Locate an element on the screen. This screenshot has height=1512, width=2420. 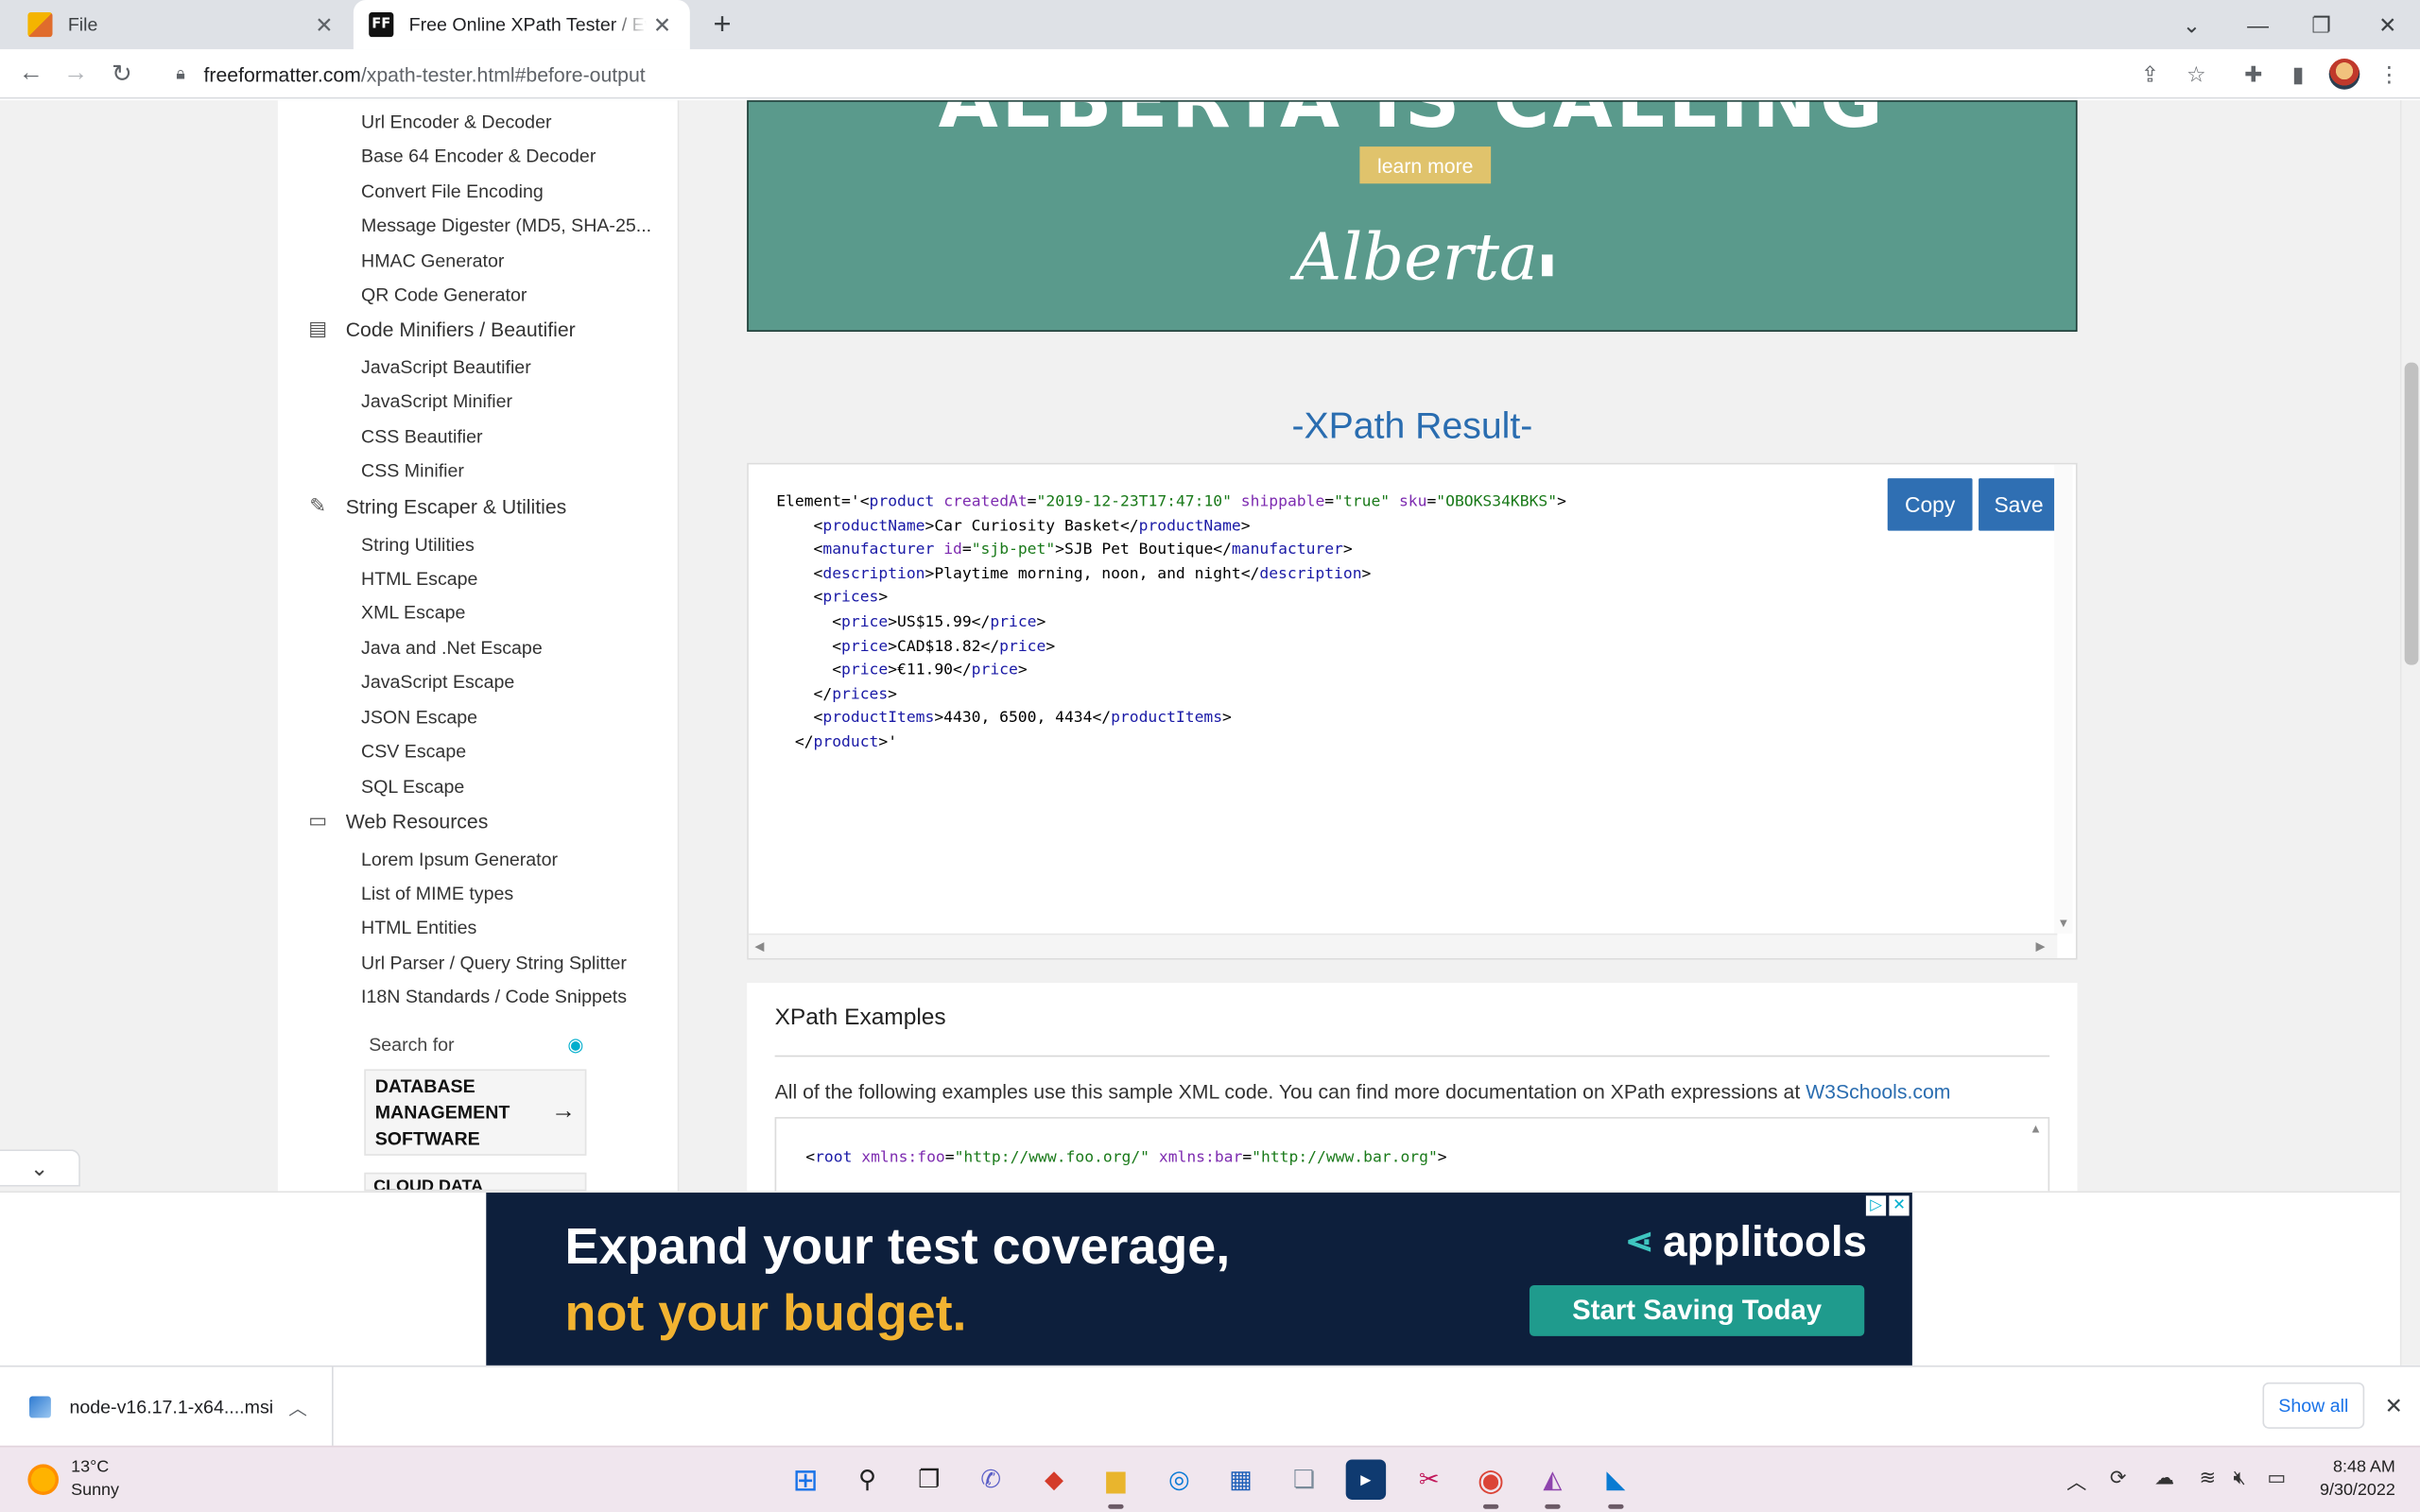
weather-temp: 13°C is located at coordinates (91, 1467).